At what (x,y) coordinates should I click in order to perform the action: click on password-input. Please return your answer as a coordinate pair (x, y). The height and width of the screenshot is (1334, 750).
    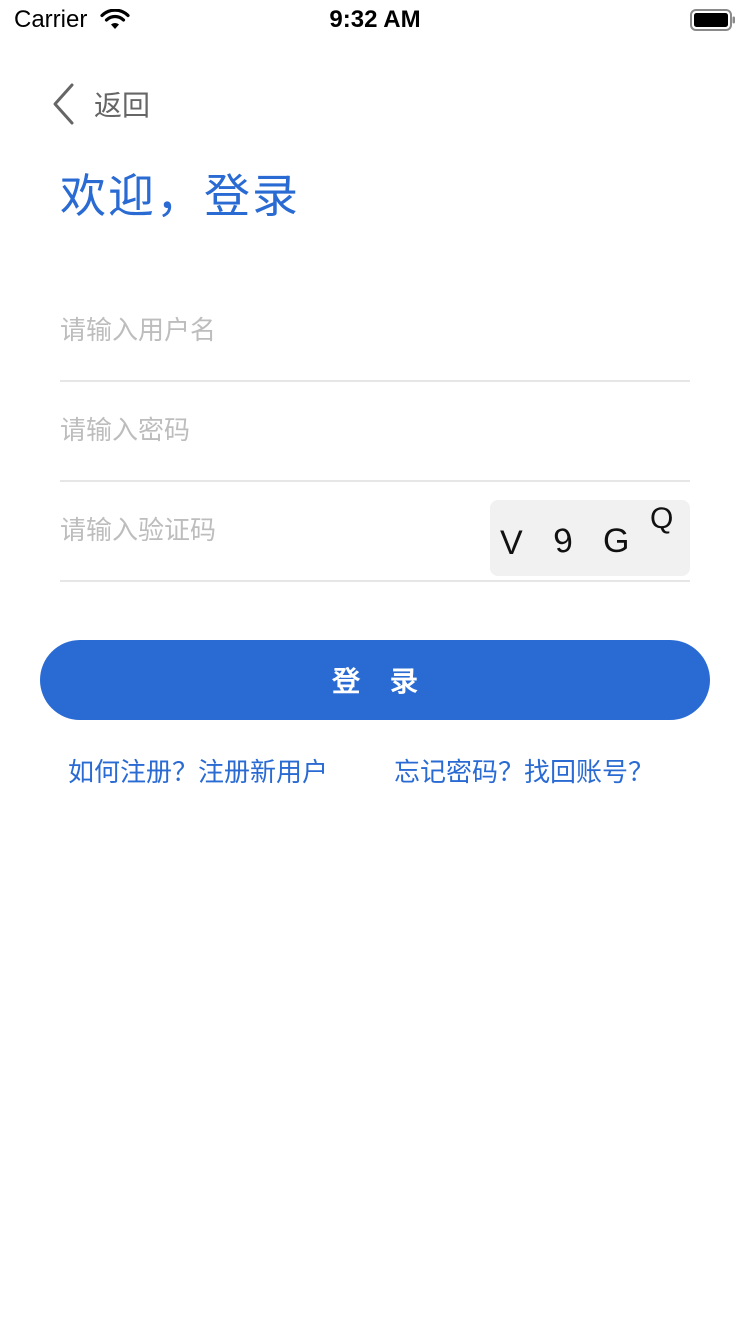
    Looking at the image, I should click on (375, 431).